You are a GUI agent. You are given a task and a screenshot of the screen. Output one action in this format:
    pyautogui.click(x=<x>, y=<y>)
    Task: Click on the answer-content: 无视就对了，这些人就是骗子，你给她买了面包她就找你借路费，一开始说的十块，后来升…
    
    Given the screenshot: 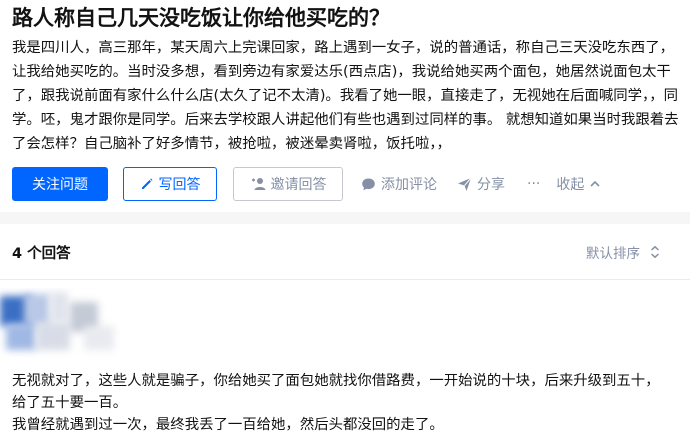 What is the action you would take?
    pyautogui.click(x=342, y=403)
    